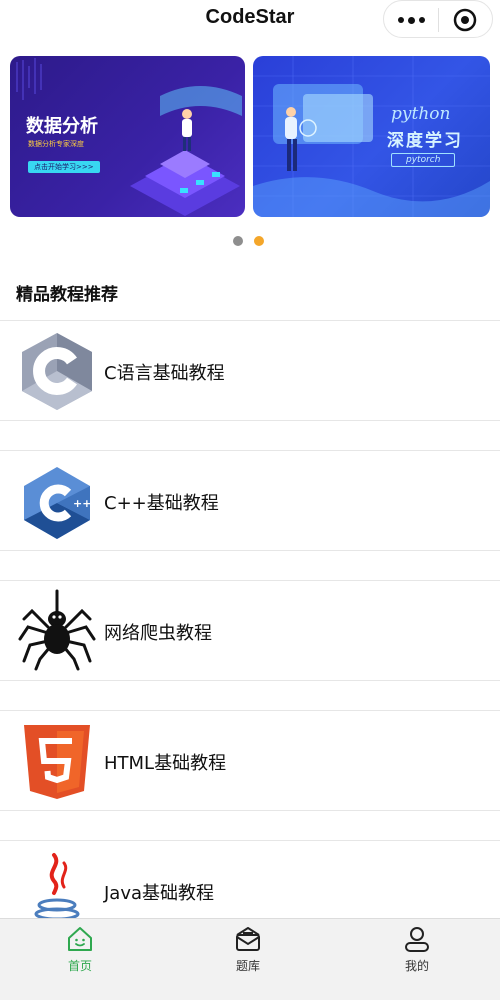  Describe the element at coordinates (64, 167) in the screenshot. I see `banner-start-button: 点击开始学习>>>` at that location.